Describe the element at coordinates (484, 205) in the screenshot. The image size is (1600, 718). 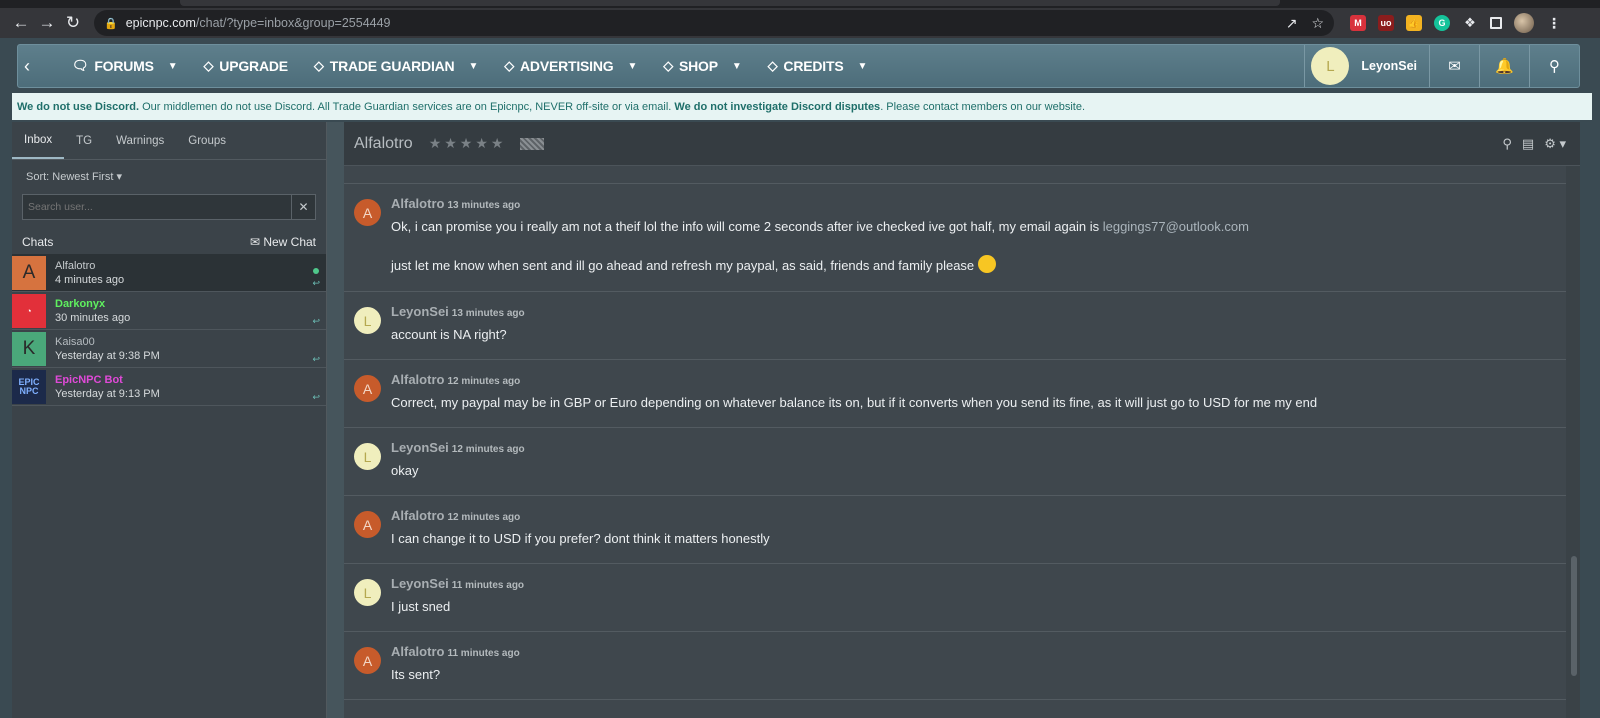
I see `message-time: 13 minutes ago` at that location.